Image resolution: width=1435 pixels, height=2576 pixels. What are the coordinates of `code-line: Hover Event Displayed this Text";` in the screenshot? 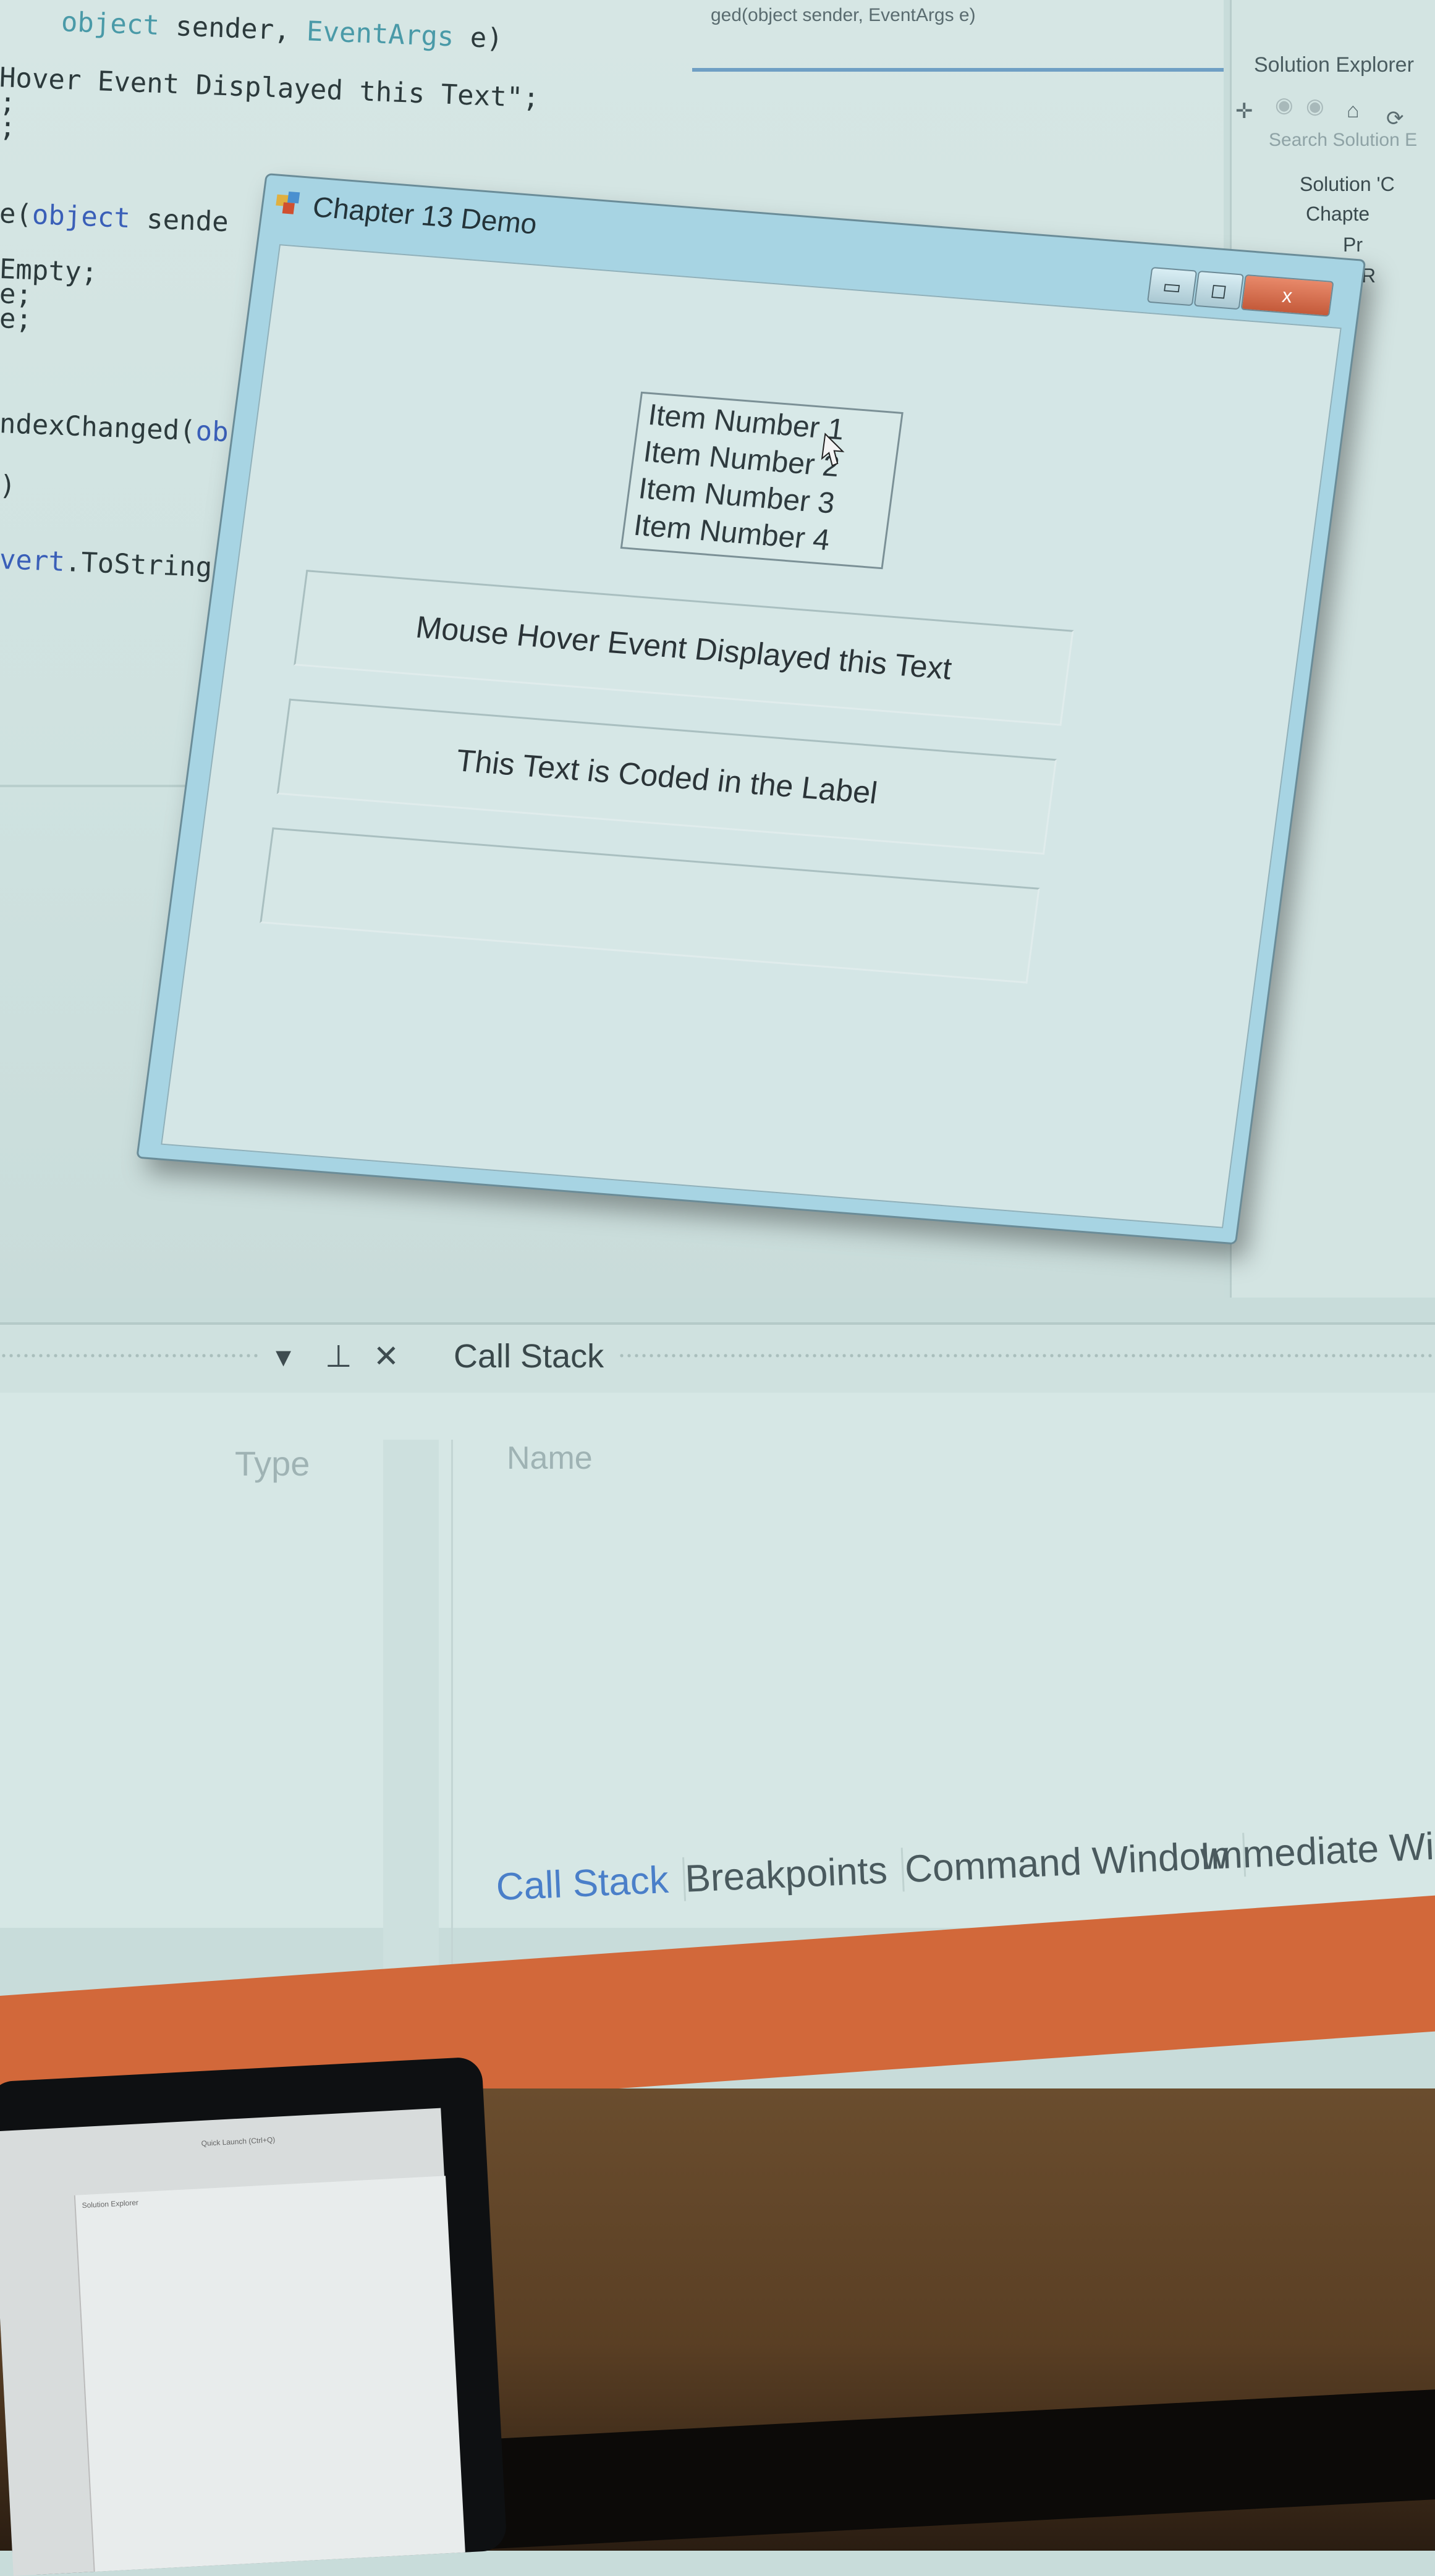 It's located at (270, 88).